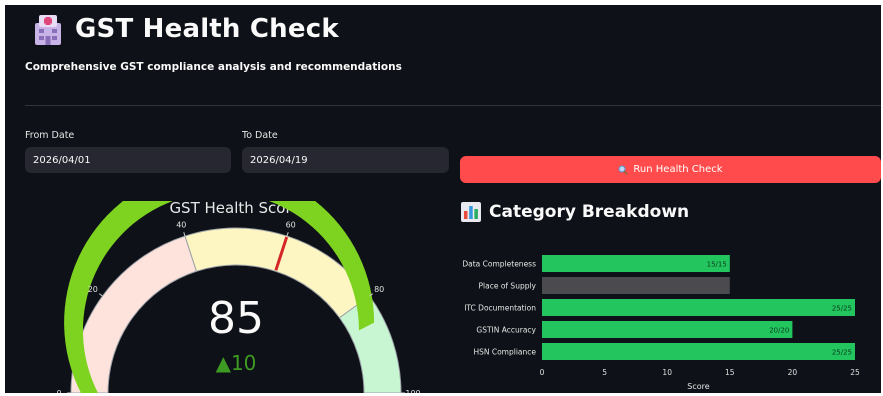 This screenshot has height=396, width=883. I want to click on run-health-check-button: Run Health Check, so click(670, 169).